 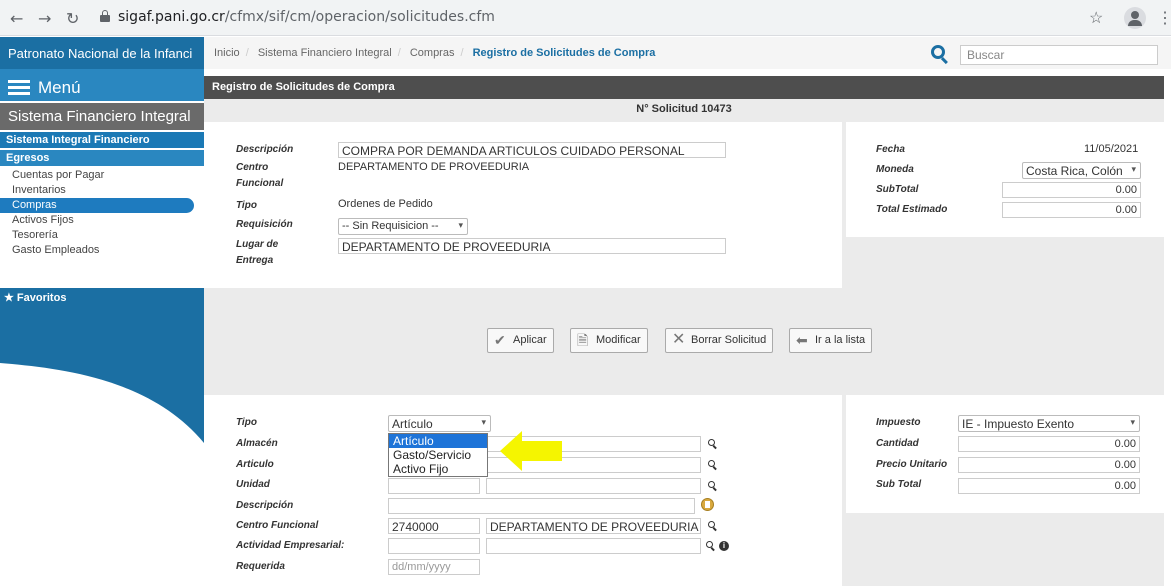 I want to click on check-icon: ✔, so click(x=500, y=340).